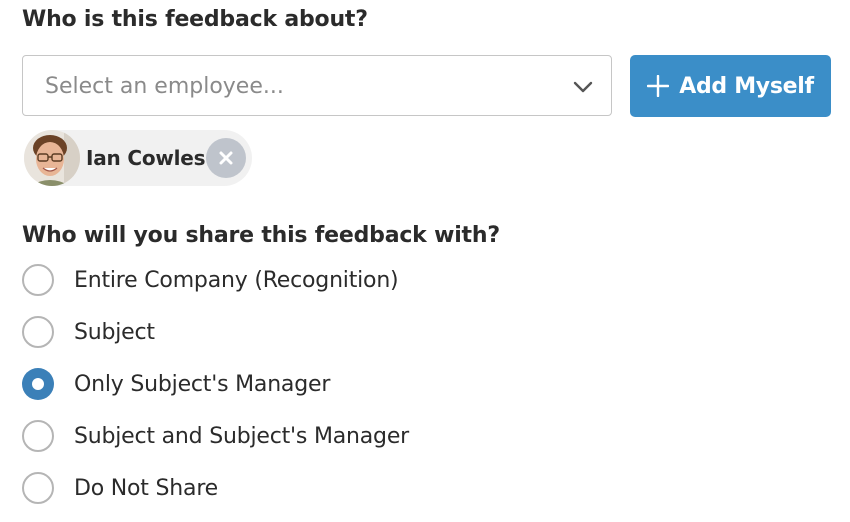 The image size is (850, 522). I want to click on remove-employee-button, so click(226, 158).